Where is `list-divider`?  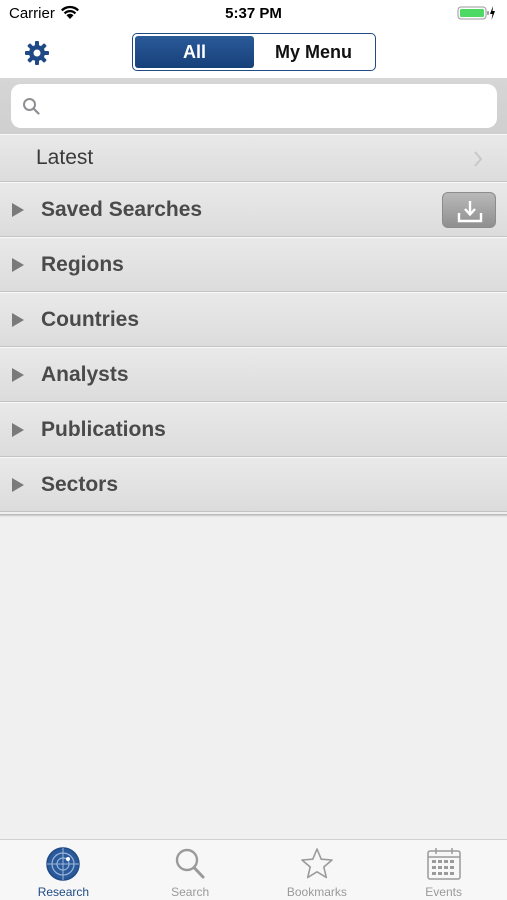 list-divider is located at coordinates (253, 515).